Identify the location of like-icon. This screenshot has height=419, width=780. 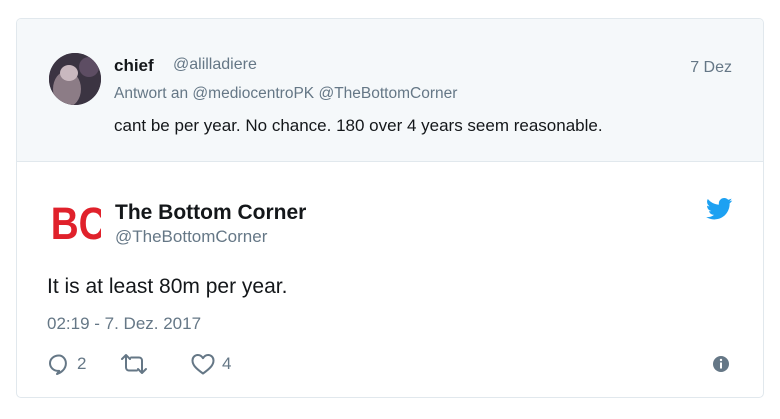
(203, 364).